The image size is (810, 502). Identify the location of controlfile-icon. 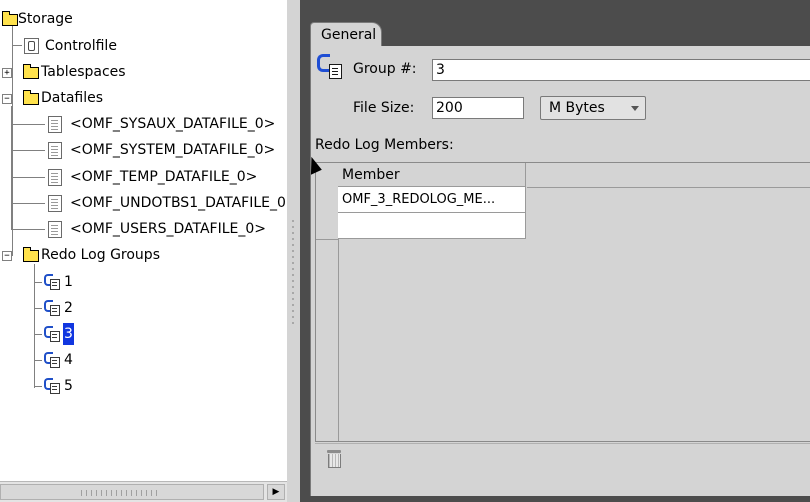
(31, 46).